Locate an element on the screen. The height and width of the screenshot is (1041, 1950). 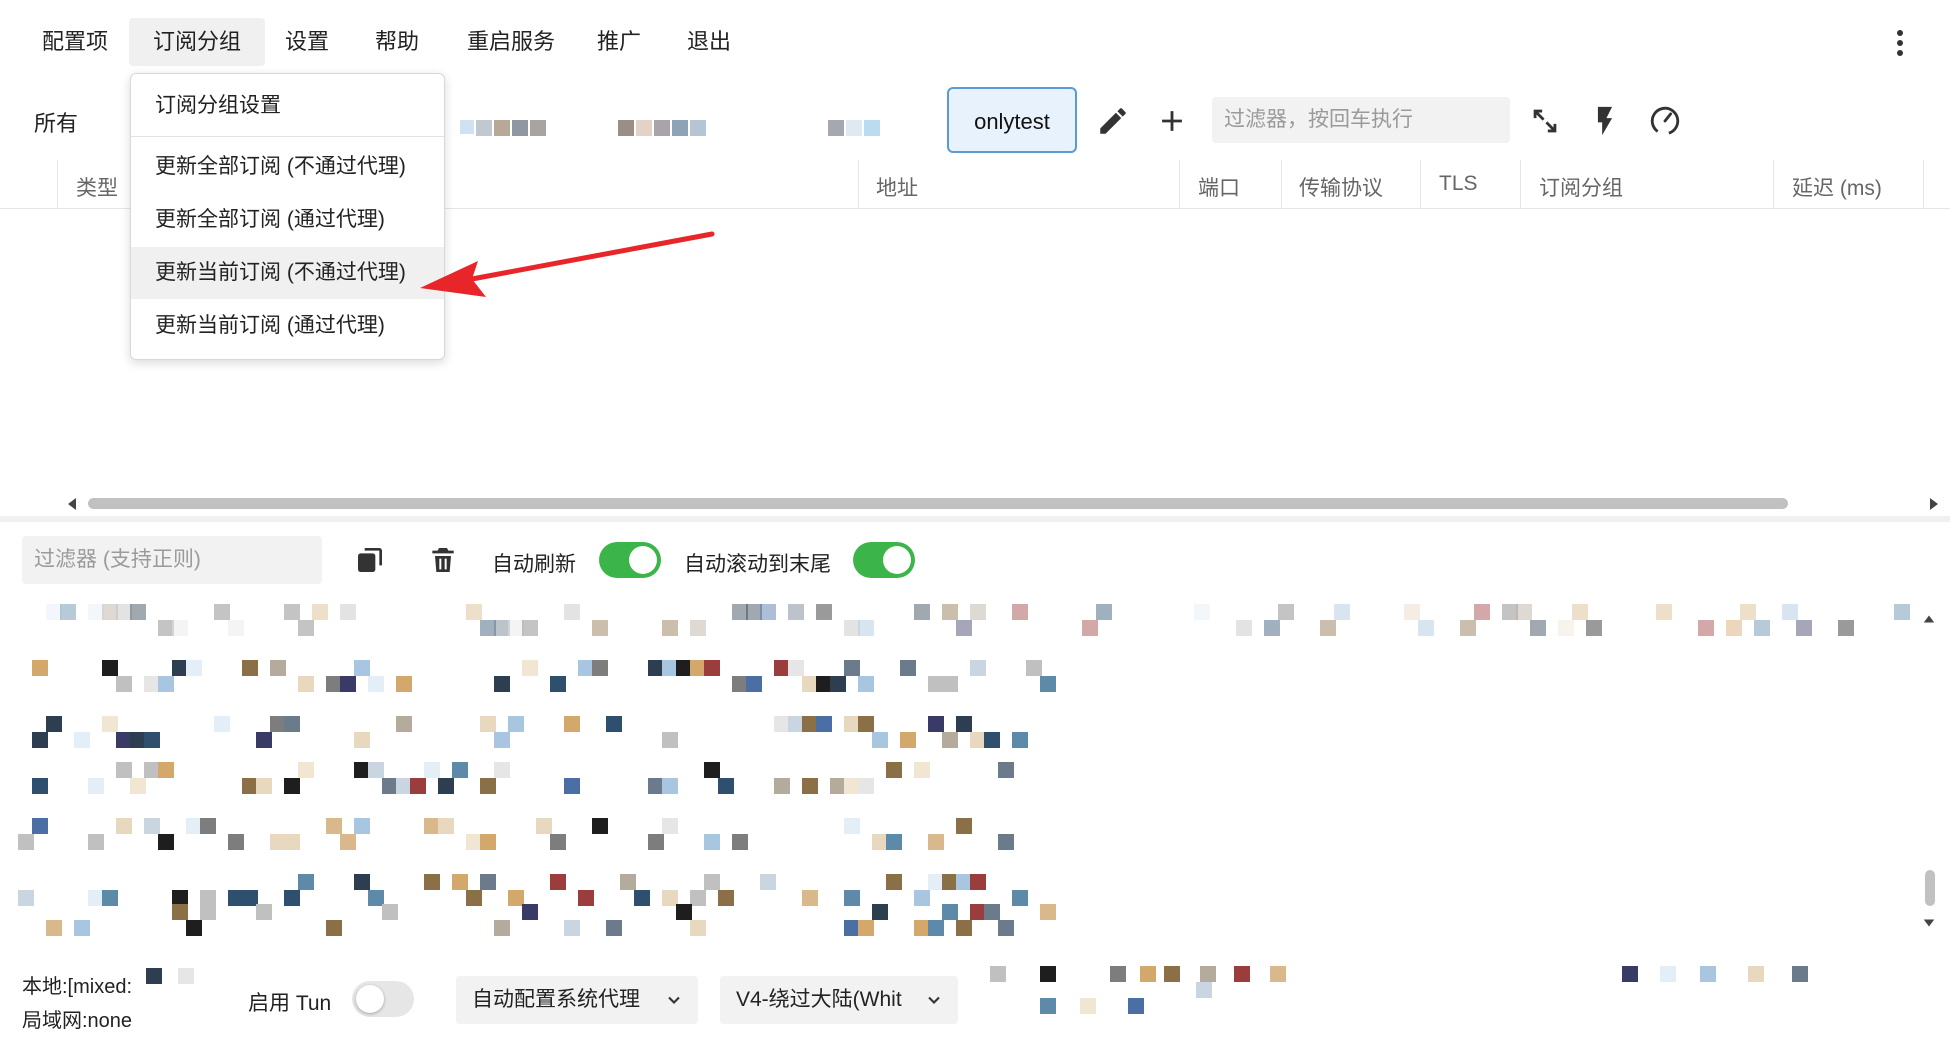
chevron-down-icon is located at coordinates (934, 1000).